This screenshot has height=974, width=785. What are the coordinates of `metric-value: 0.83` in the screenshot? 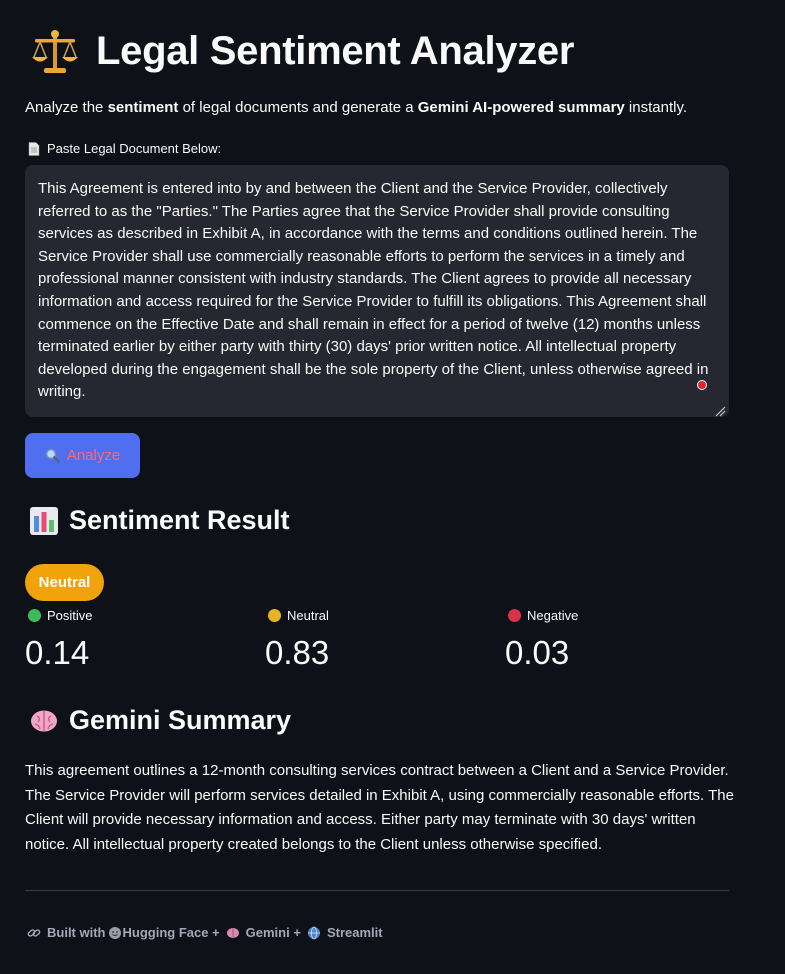 It's located at (297, 652).